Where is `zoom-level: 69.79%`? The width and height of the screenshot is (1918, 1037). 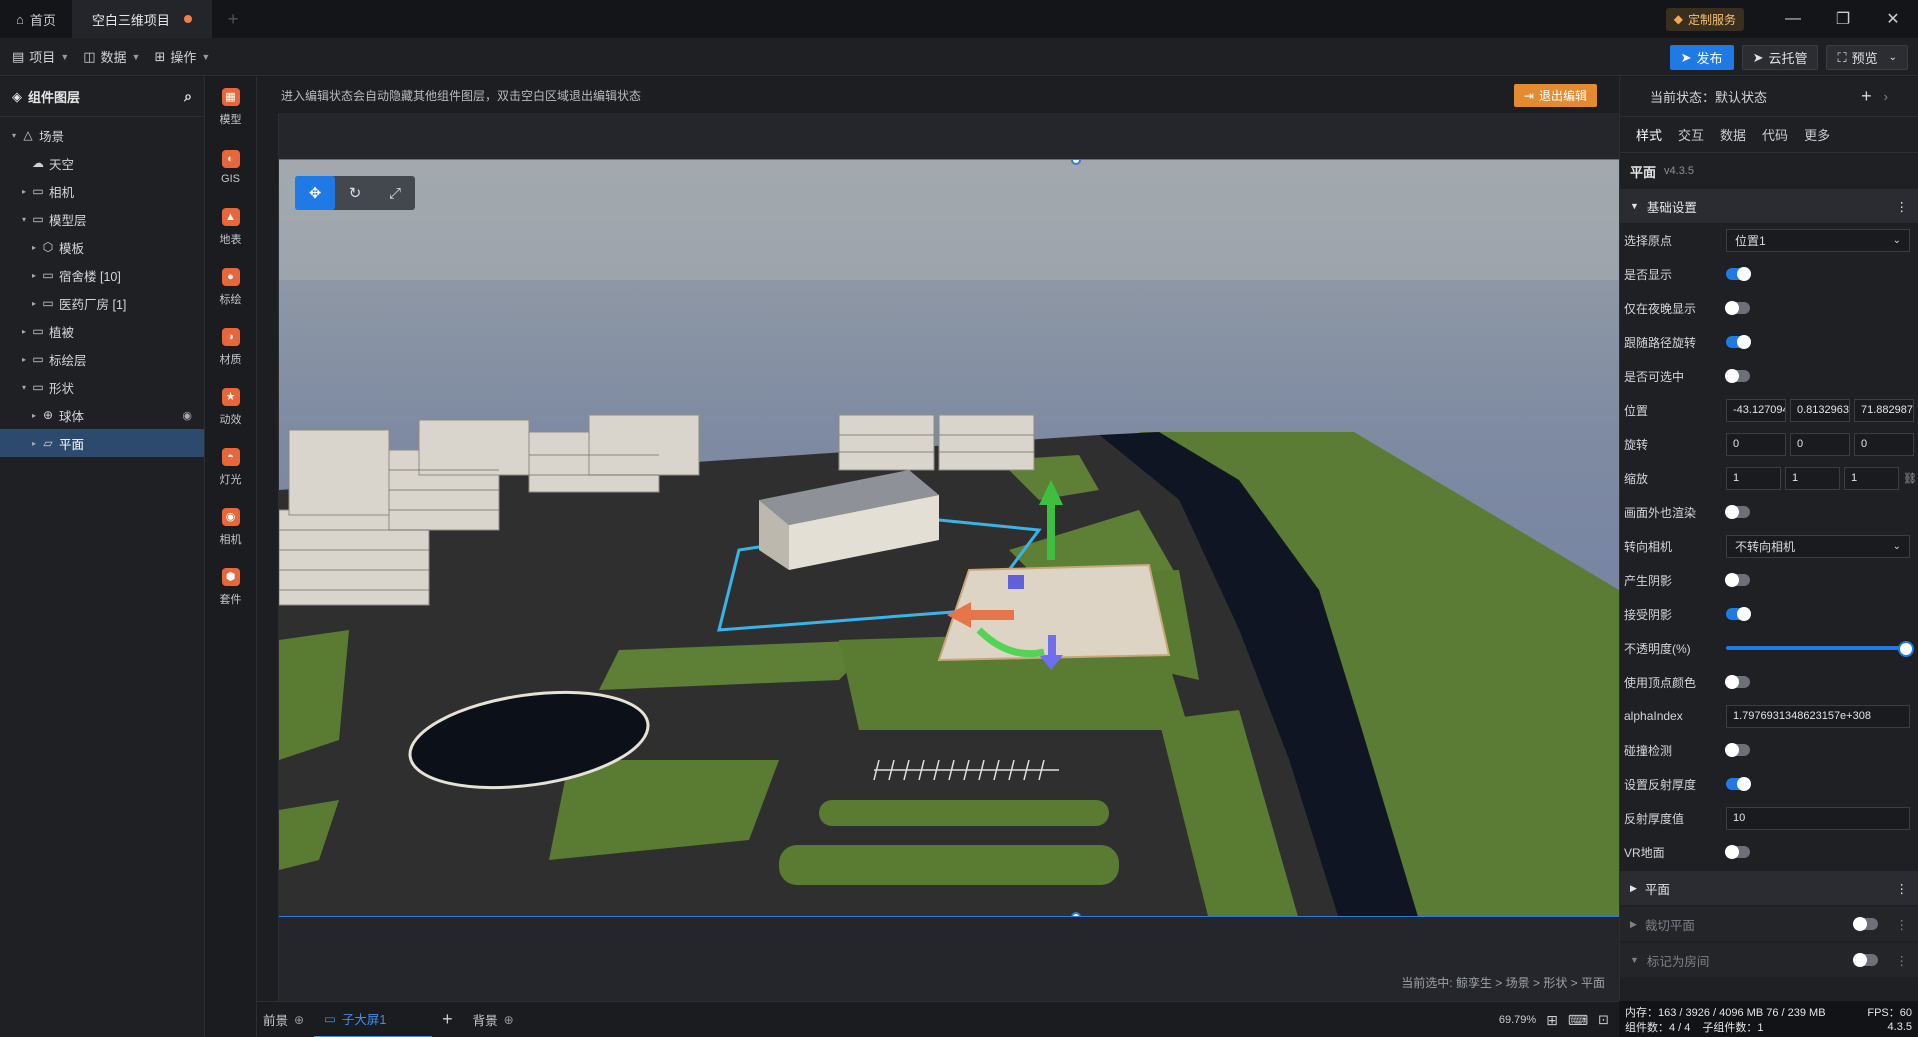
zoom-level: 69.79% is located at coordinates (1517, 1020).